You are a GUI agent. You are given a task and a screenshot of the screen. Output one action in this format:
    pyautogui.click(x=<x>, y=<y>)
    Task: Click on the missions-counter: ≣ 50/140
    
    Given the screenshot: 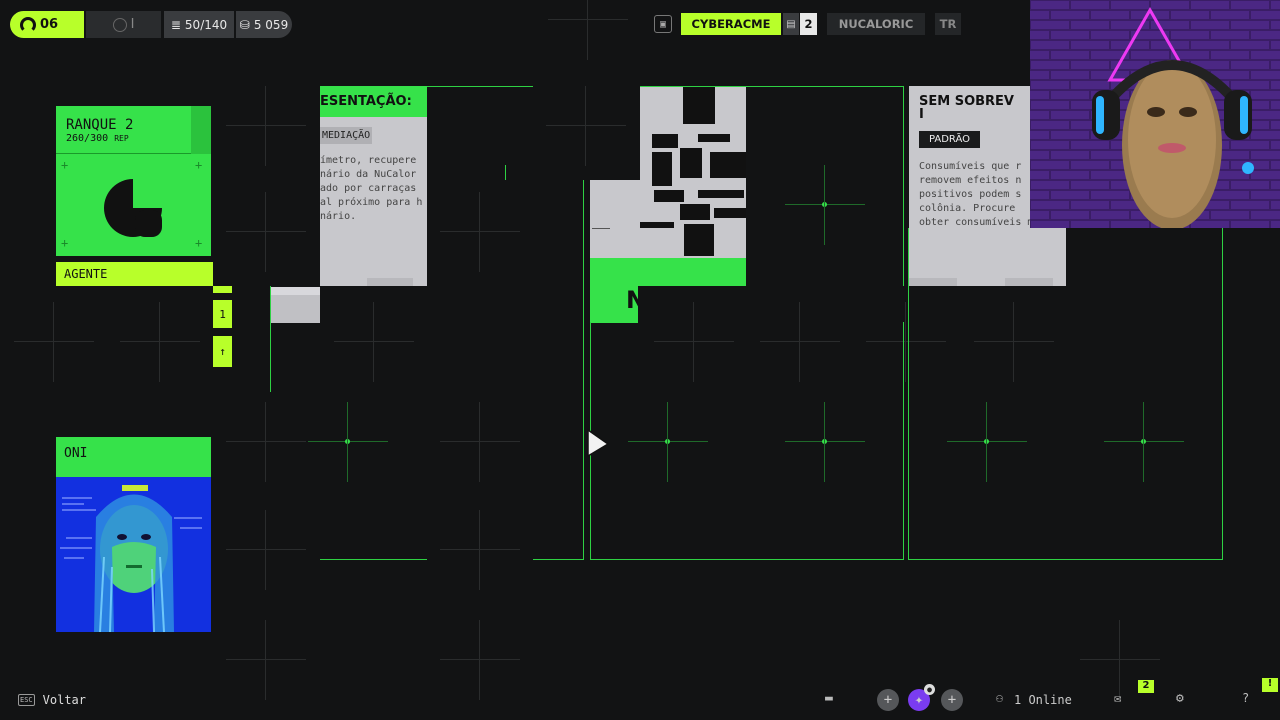 What is the action you would take?
    pyautogui.click(x=199, y=24)
    